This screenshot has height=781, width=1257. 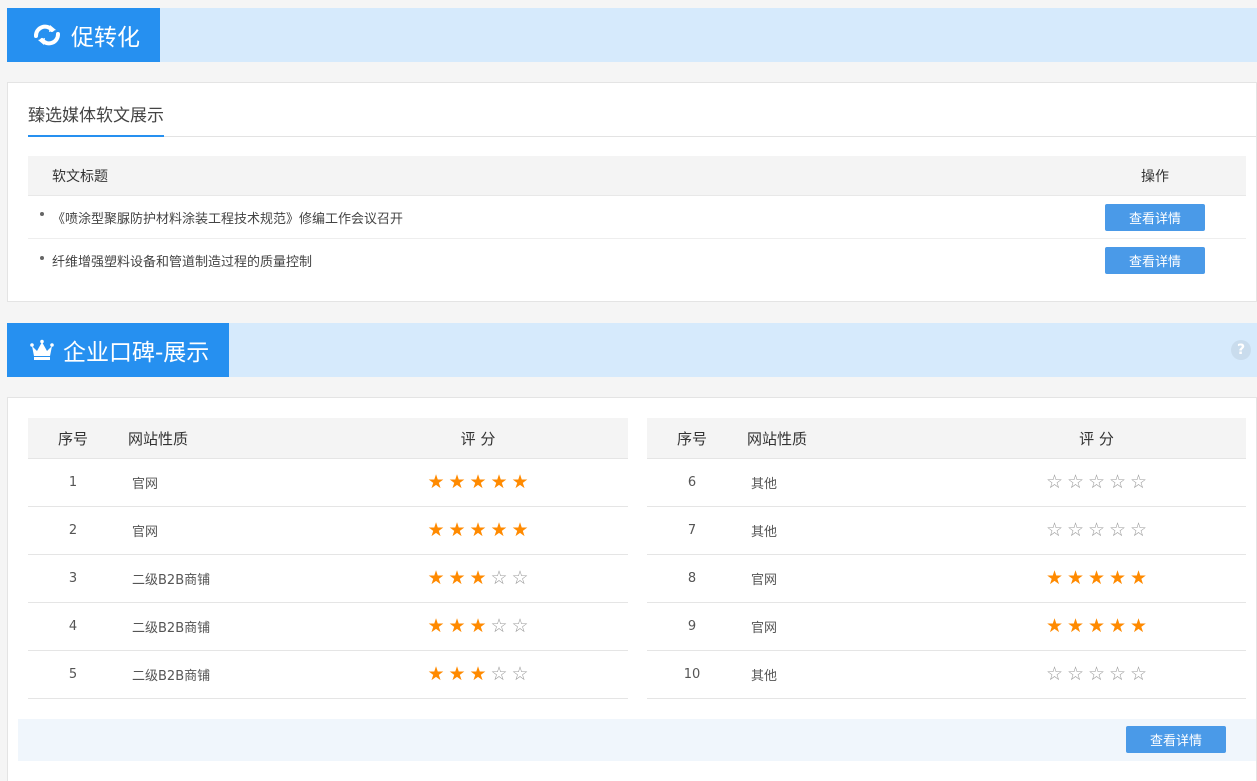 I want to click on table-row: 9 官网 ★ ★ ★ ★ ★, so click(x=946, y=627).